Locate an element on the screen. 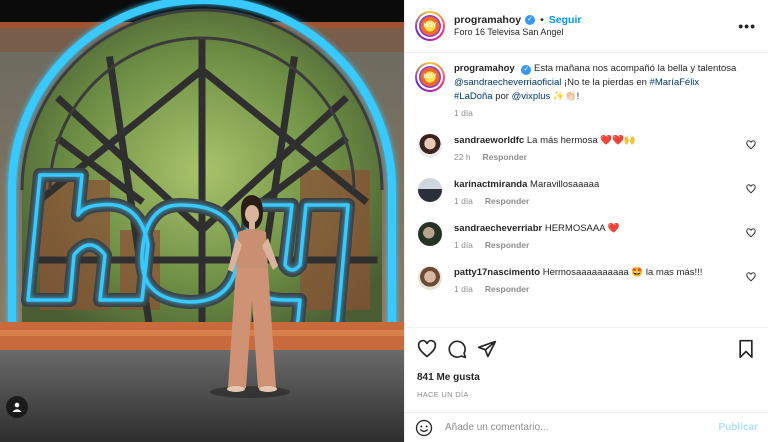  comment-username: sandraecheverriabr is located at coordinates (498, 228).